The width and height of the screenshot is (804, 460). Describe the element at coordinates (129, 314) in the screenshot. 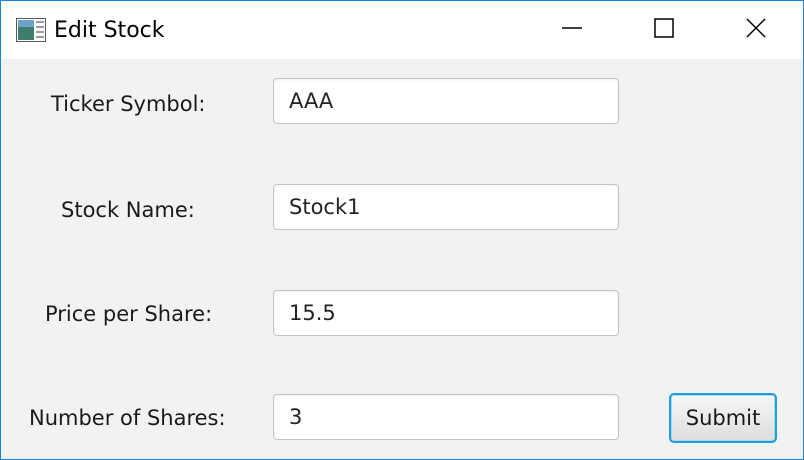

I see `price-per-share-label: Price per Share:` at that location.